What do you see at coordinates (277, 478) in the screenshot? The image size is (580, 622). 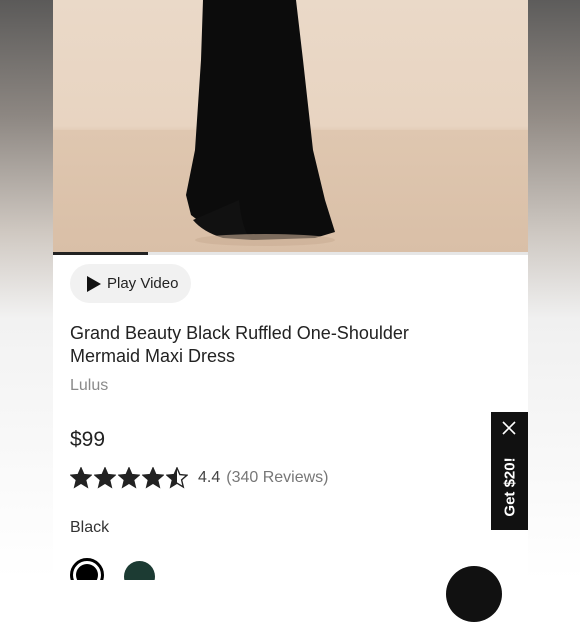 I see `reviews-link: (340 Reviews)` at bounding box center [277, 478].